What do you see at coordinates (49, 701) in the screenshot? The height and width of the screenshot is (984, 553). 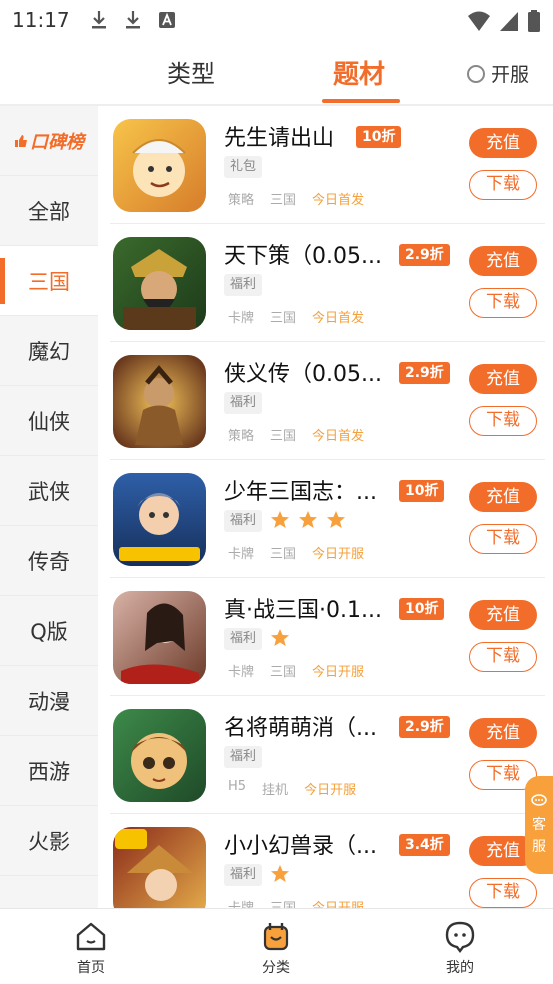 I see `sidebar-item-dongman: 动漫` at bounding box center [49, 701].